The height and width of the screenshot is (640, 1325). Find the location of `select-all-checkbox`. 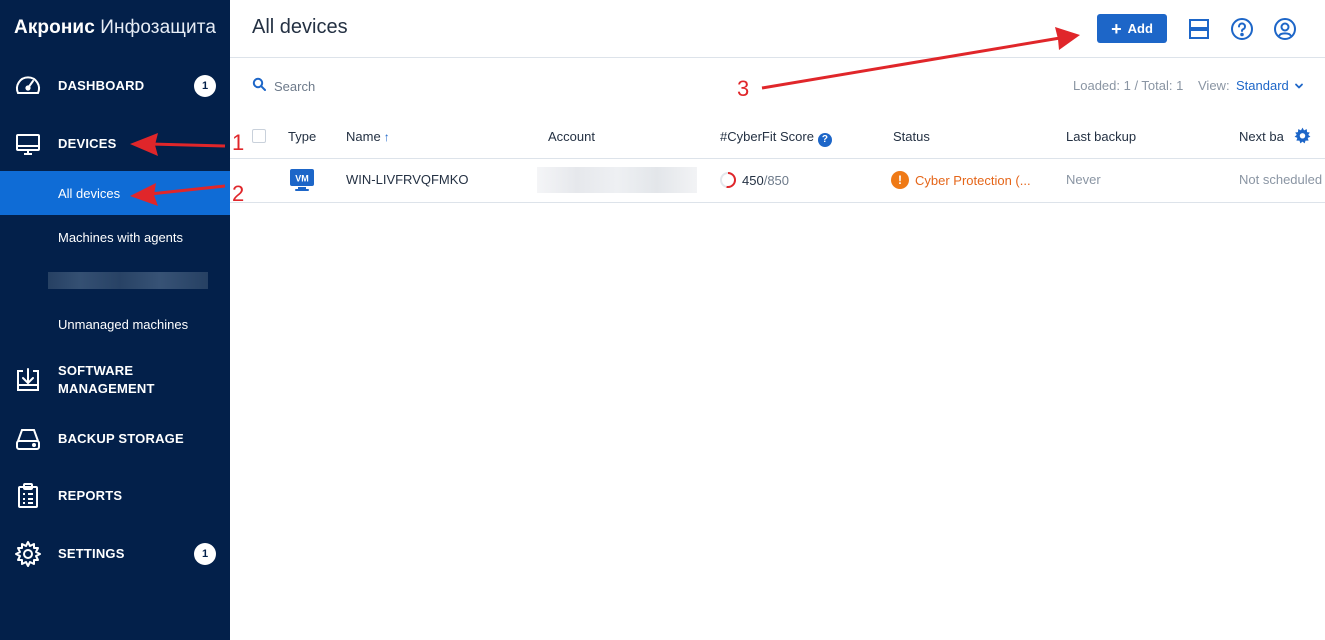

select-all-checkbox is located at coordinates (259, 136).